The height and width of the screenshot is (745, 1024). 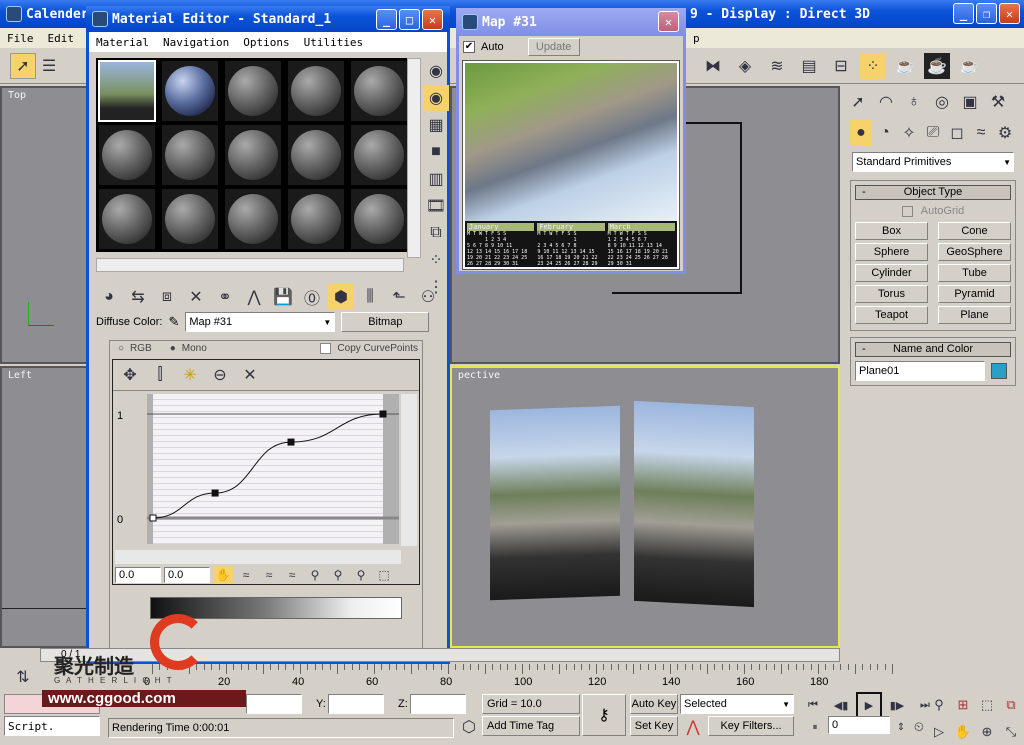 What do you see at coordinates (809, 66) in the screenshot?
I see `curve-editor-icon: ▤` at bounding box center [809, 66].